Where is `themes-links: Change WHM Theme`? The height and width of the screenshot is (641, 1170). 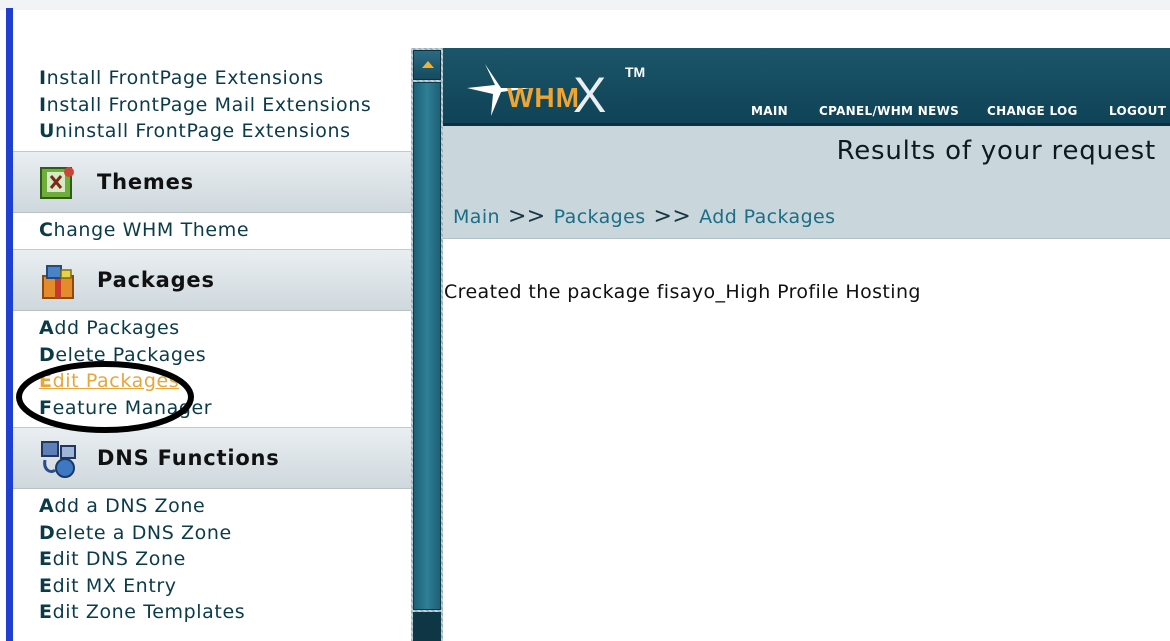
themes-links: Change WHM Theme is located at coordinates (212, 230).